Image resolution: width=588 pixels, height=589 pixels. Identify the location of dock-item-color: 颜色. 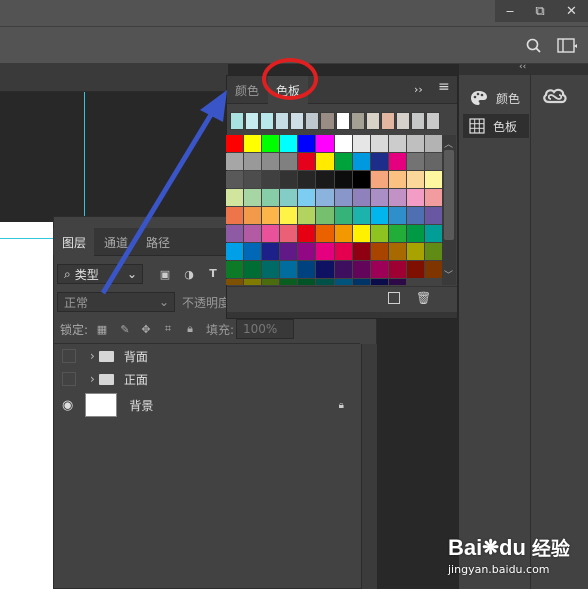
(495, 98).